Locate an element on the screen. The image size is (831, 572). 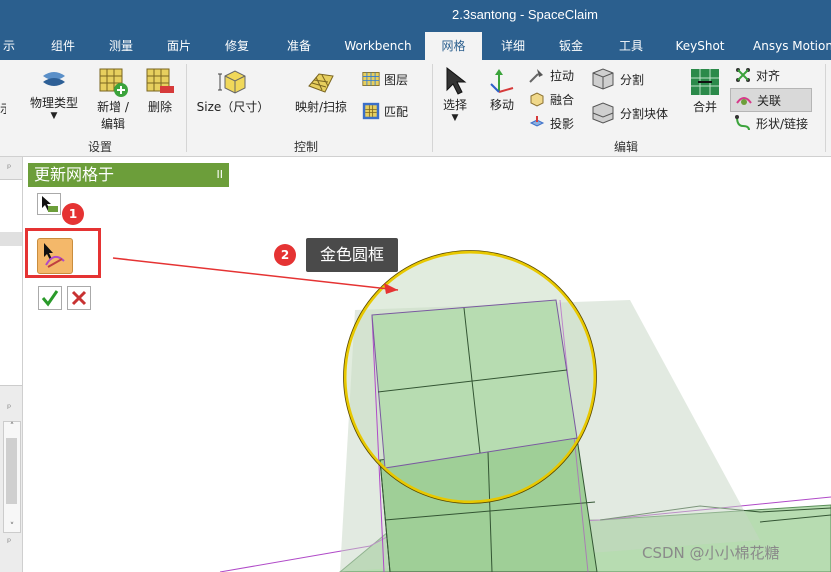
pause-icon: II is located at coordinates (220, 175).